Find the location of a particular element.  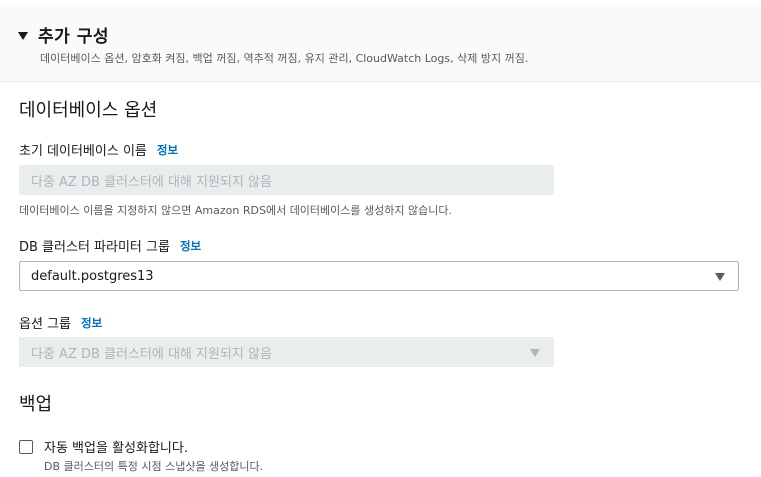

initial-db-name-info-link: 정보 is located at coordinates (167, 150).